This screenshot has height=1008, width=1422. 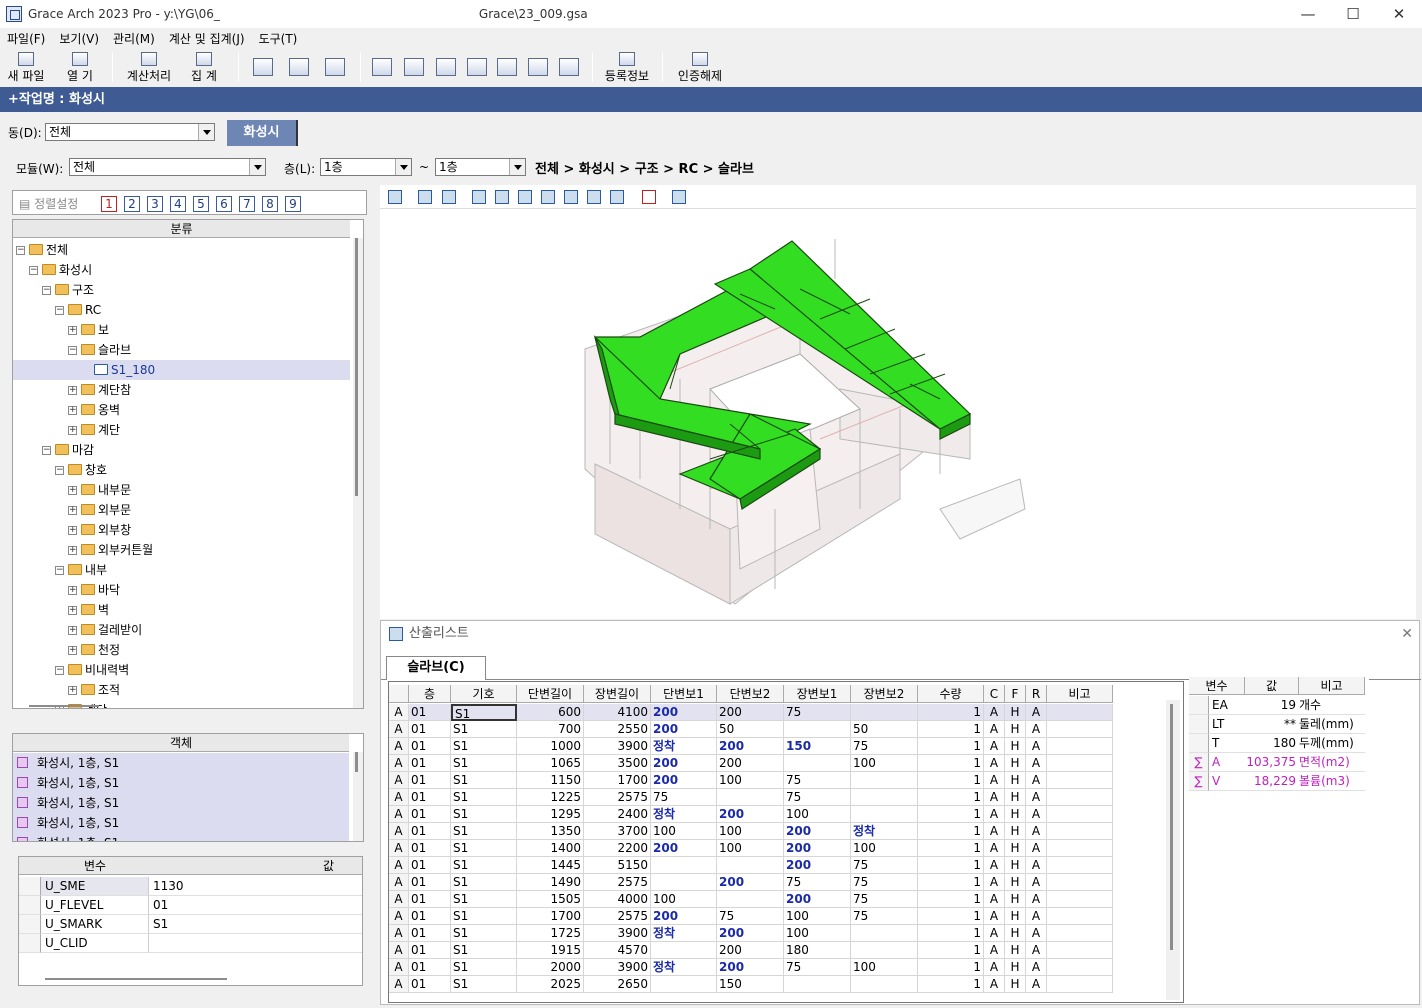 I want to click on table-cell: 1150, so click(x=550, y=780).